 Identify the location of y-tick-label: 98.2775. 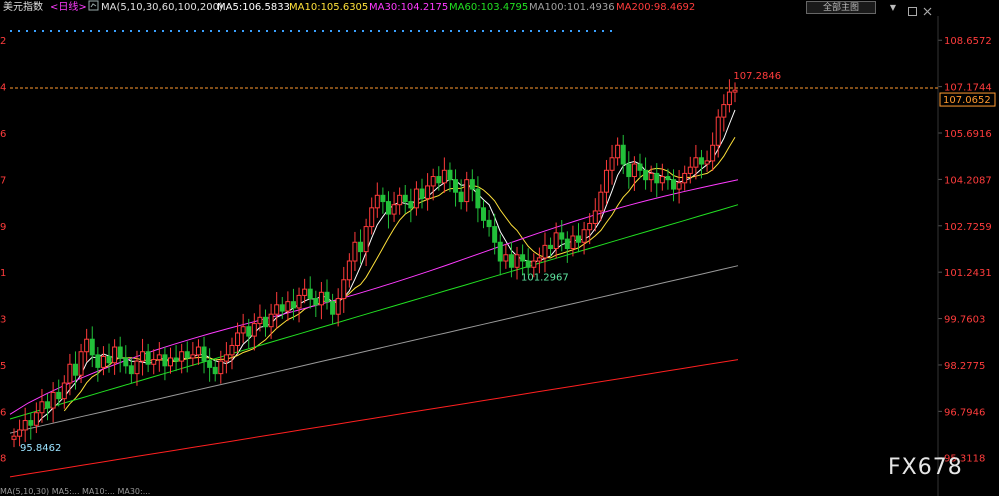
(964, 366).